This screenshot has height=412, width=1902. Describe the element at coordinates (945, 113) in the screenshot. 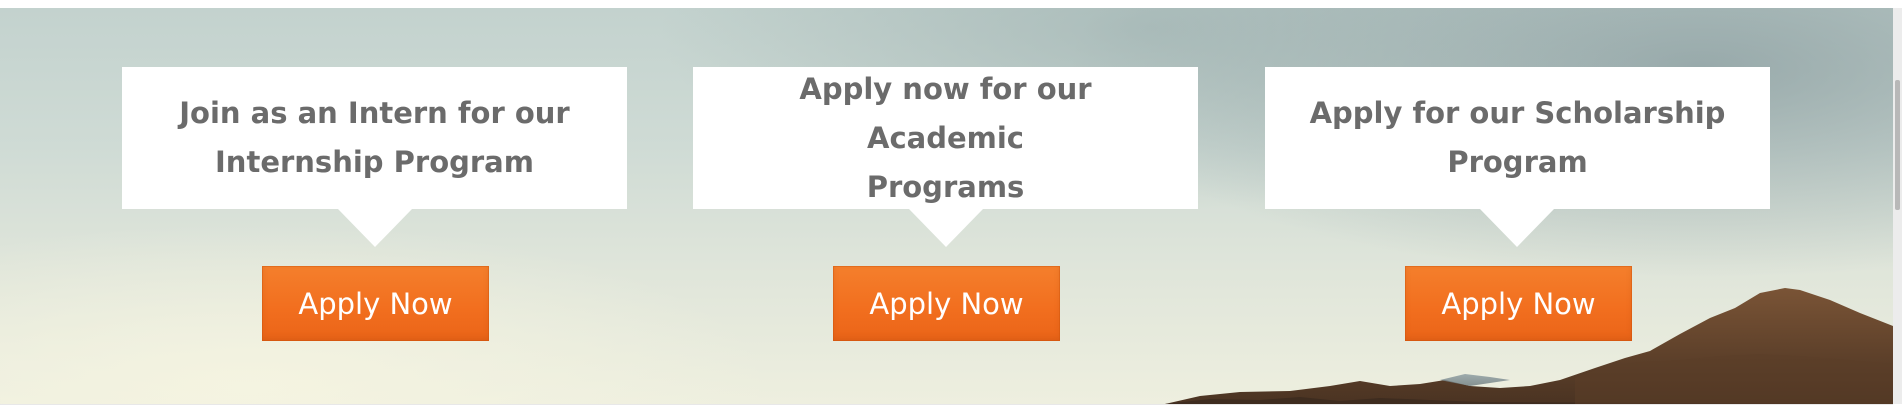

I see `academic-heading-line-1: Apply now for our Academic` at that location.